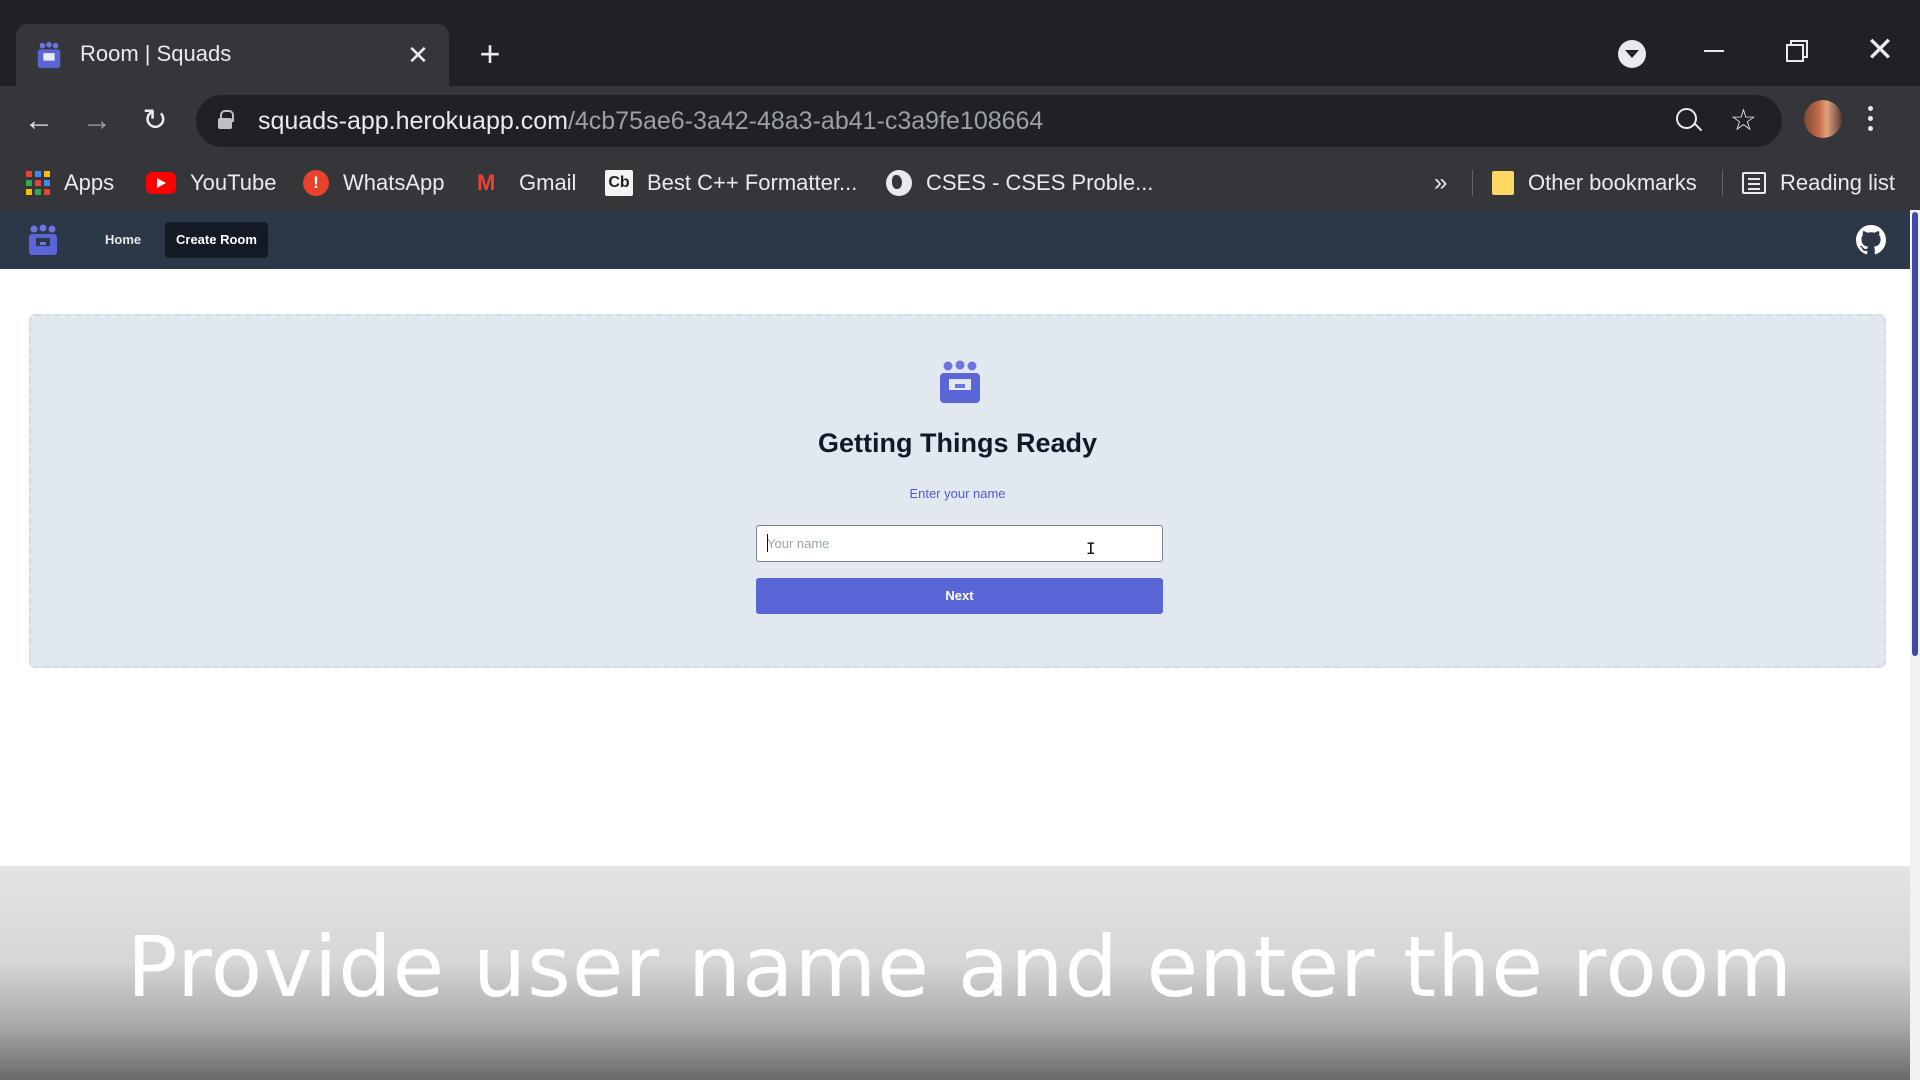 The width and height of the screenshot is (1920, 1080). I want to click on codebeautify-icon: Cb, so click(619, 183).